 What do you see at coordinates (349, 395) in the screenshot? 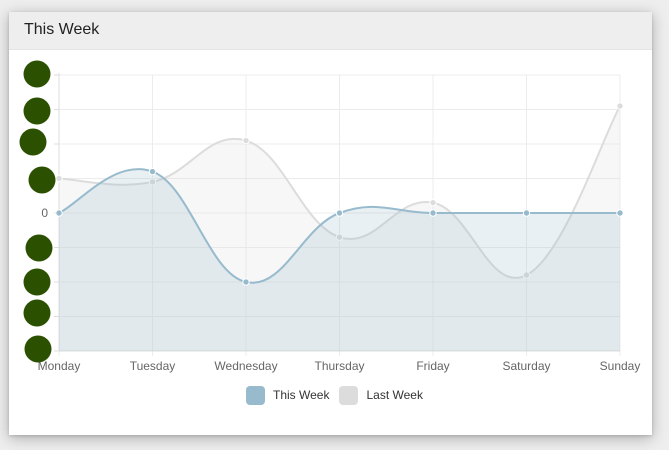
I see `legend-swatch-last-week` at bounding box center [349, 395].